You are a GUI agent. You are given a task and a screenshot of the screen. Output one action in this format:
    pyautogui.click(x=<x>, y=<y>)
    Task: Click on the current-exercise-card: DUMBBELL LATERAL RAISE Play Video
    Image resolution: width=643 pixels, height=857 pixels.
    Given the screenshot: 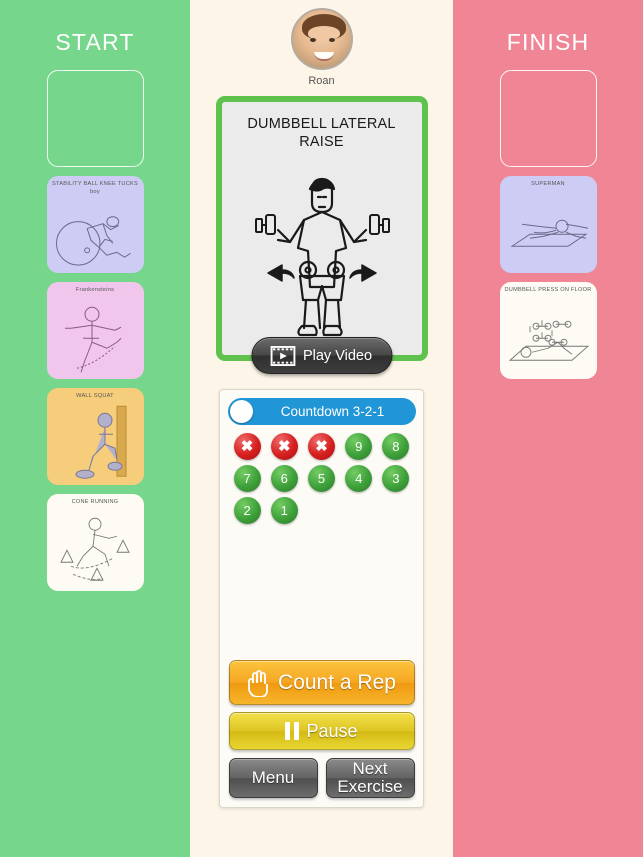 What is the action you would take?
    pyautogui.click(x=321, y=235)
    